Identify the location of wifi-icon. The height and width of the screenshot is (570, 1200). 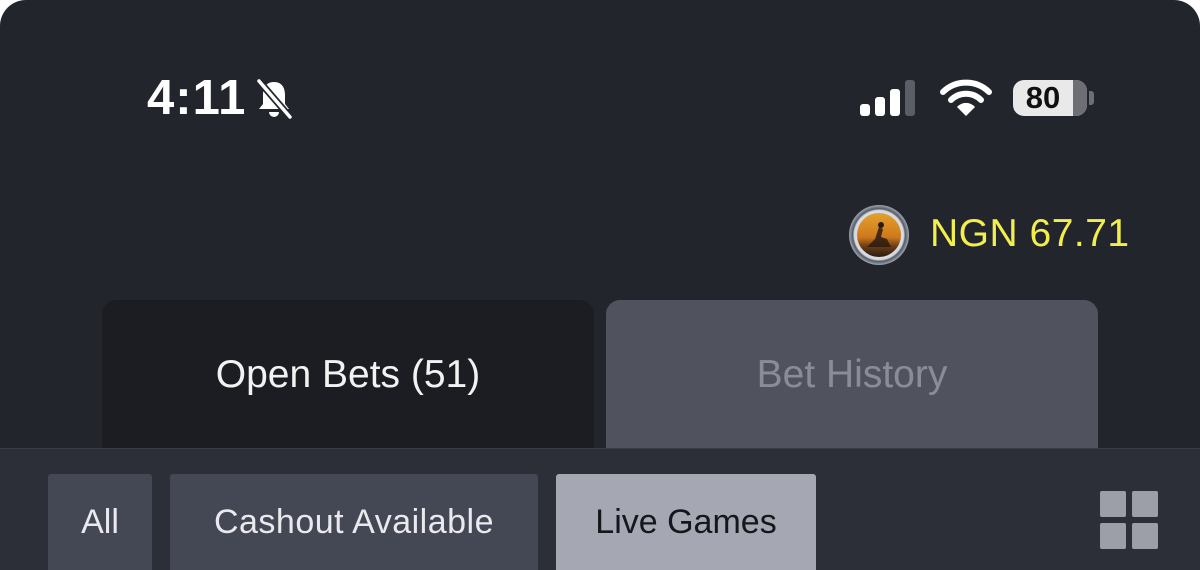
(966, 97).